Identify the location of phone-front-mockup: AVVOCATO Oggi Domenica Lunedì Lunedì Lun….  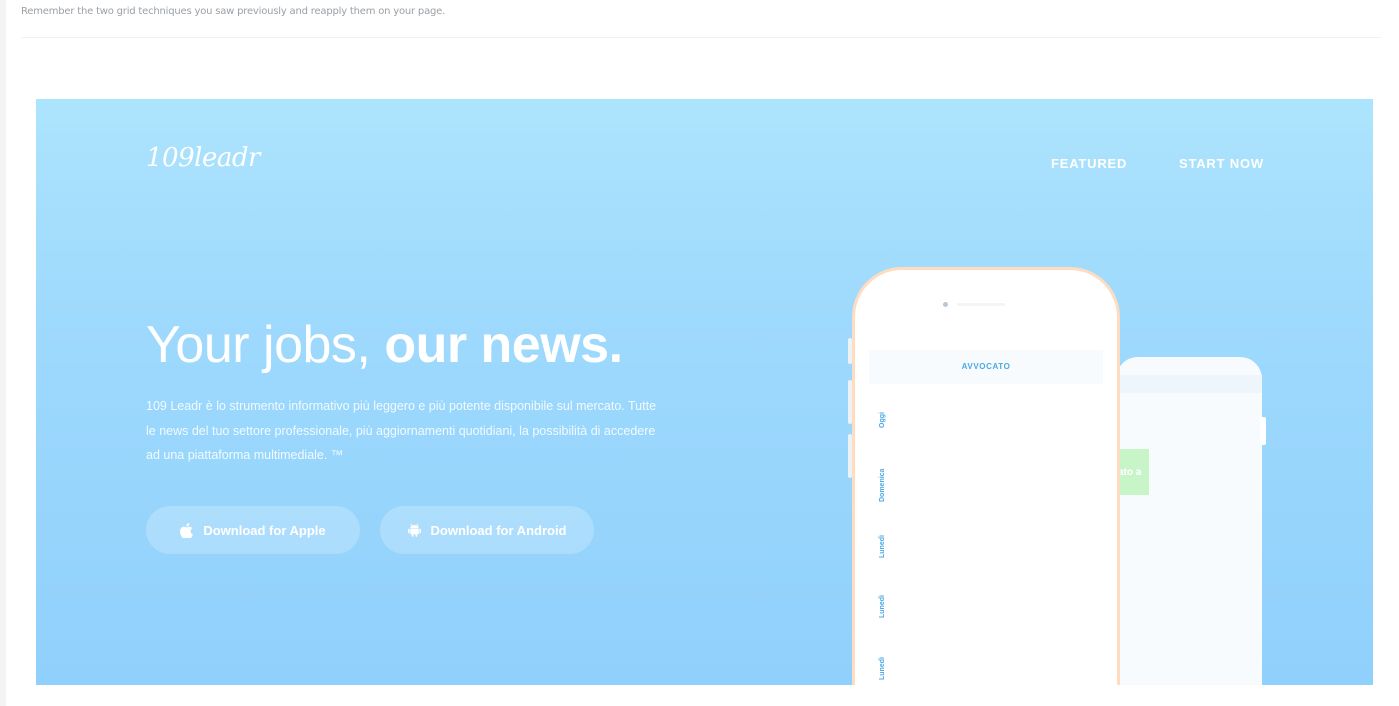
(984, 476).